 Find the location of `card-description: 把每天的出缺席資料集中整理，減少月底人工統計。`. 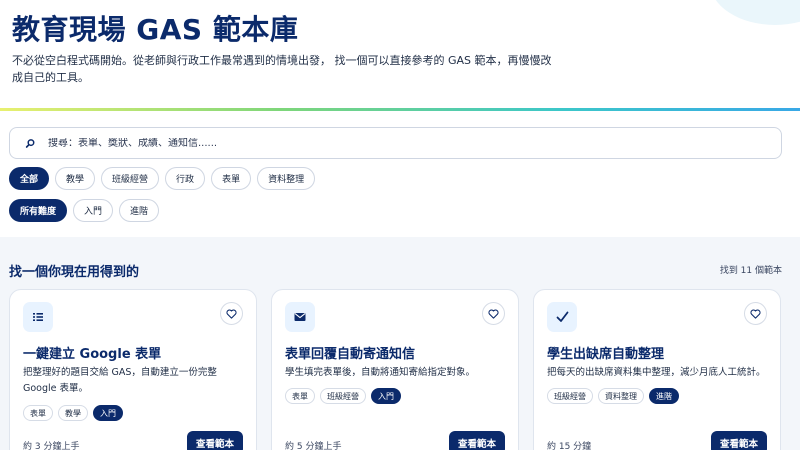

card-description: 把每天的出缺席資料集中整理，減少月底人工統計。 is located at coordinates (656, 372).